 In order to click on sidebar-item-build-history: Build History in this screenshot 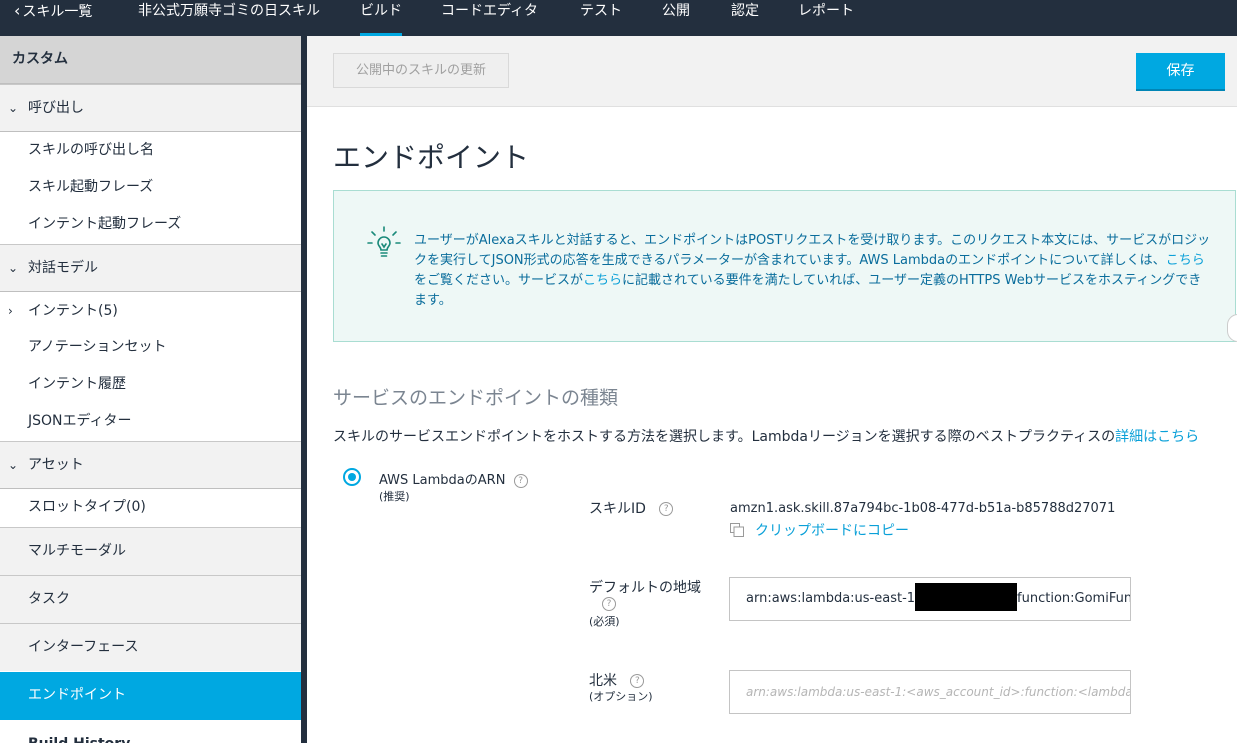, I will do `click(150, 734)`.